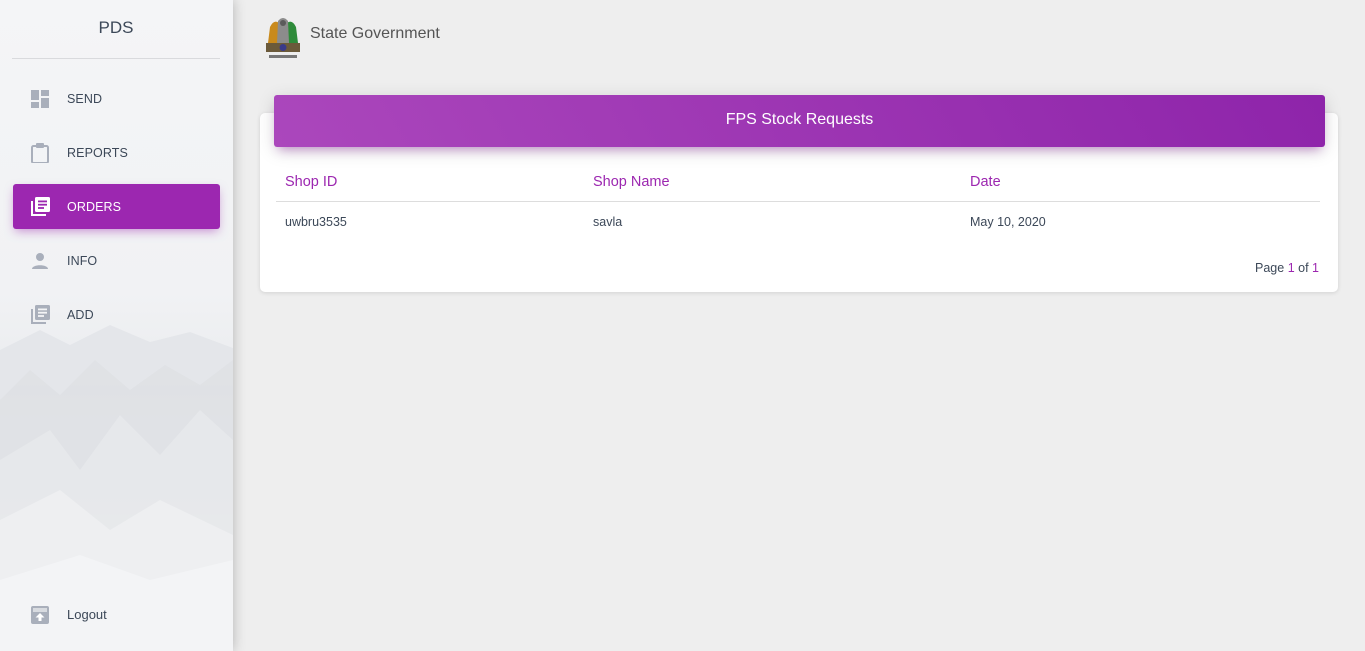 Image resolution: width=1365 pixels, height=651 pixels. Describe the element at coordinates (94, 206) in the screenshot. I see `sidebar-item-label: ORDERS` at that location.